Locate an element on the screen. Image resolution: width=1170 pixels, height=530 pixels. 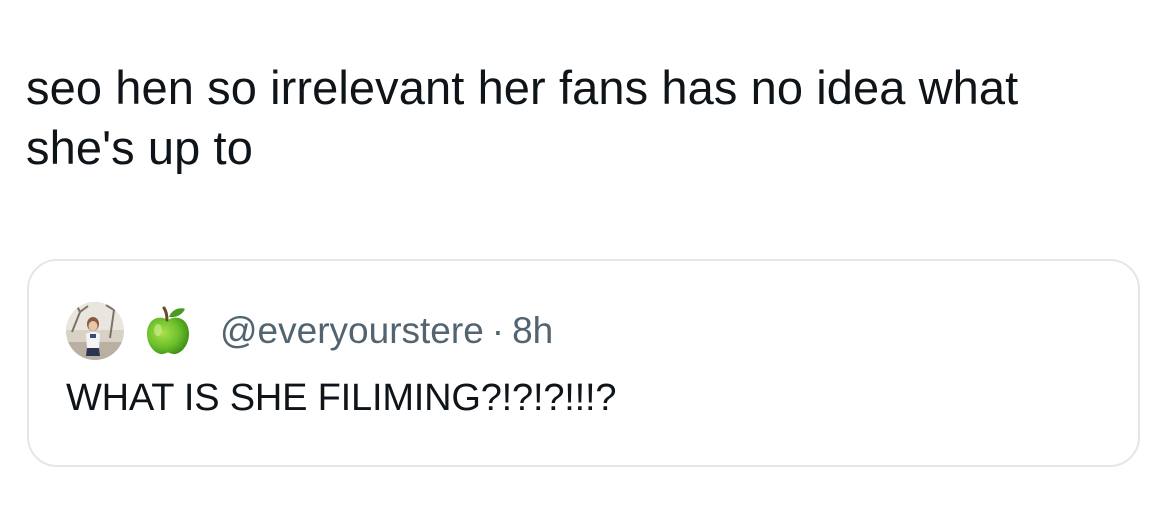
quoted-tweet-text: WHAT IS SHE FILIMING?!?!?!!!? is located at coordinates (341, 398).